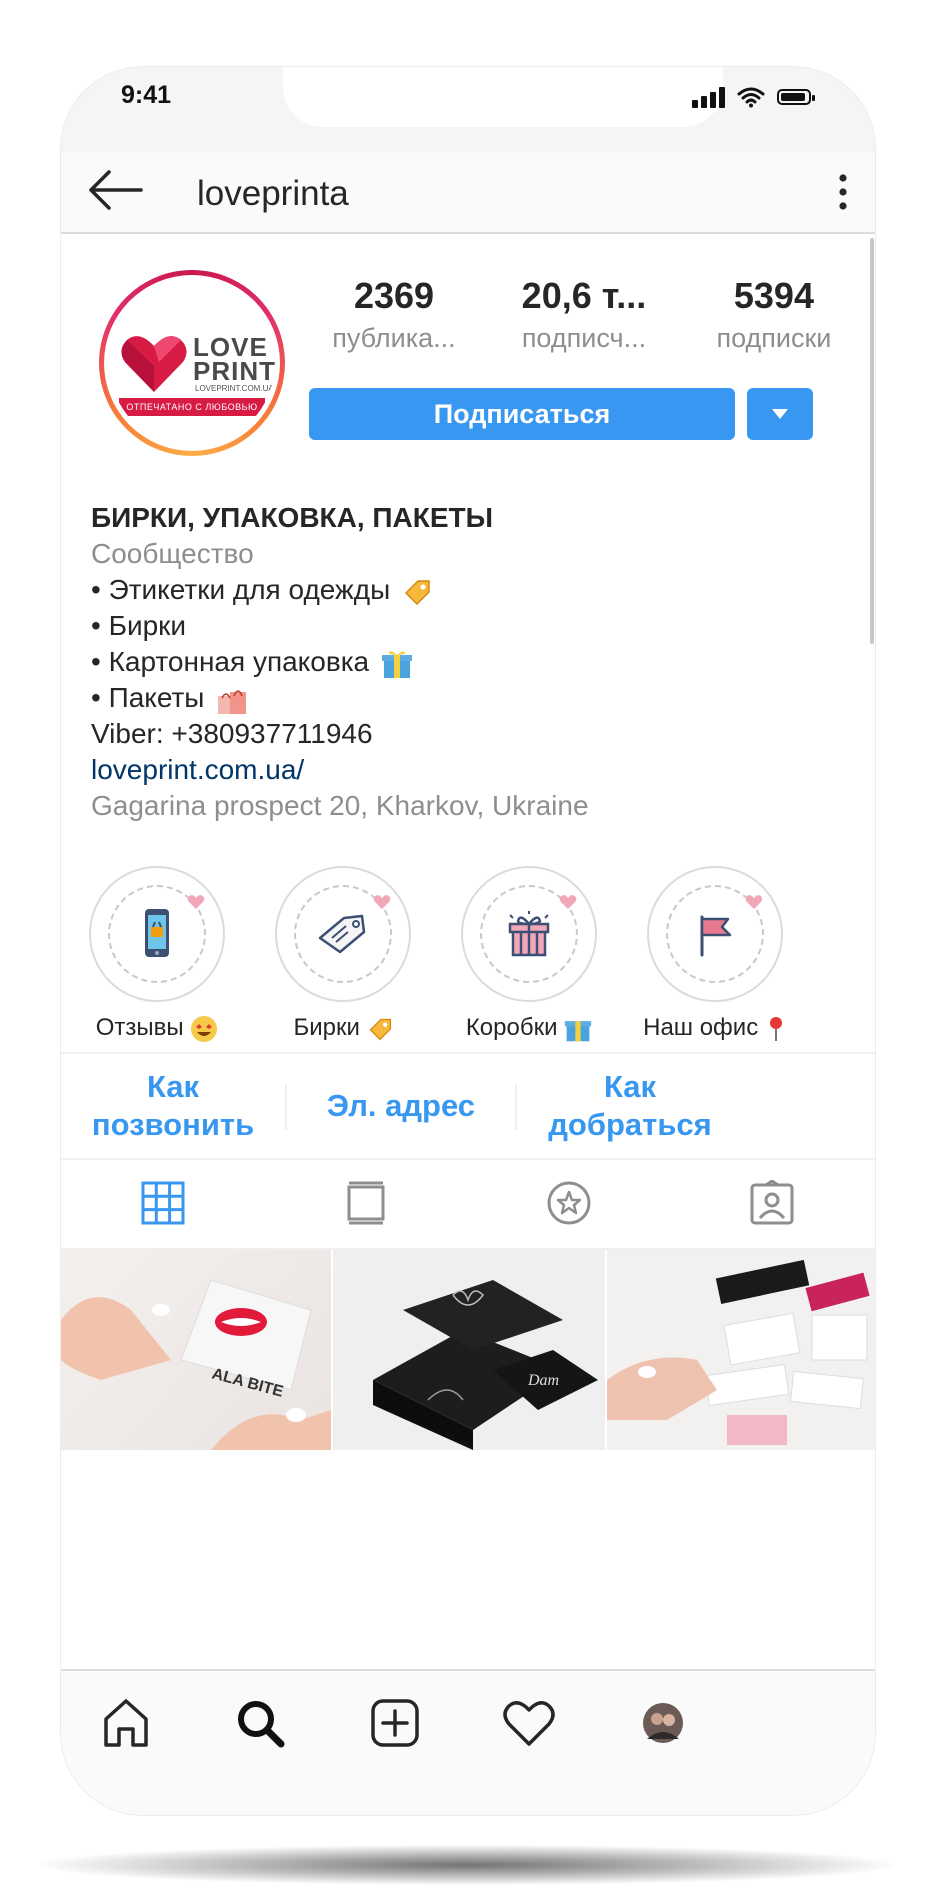 This screenshot has width=935, height=1897. I want to click on bio-line: • Пакеты, so click(471, 698).